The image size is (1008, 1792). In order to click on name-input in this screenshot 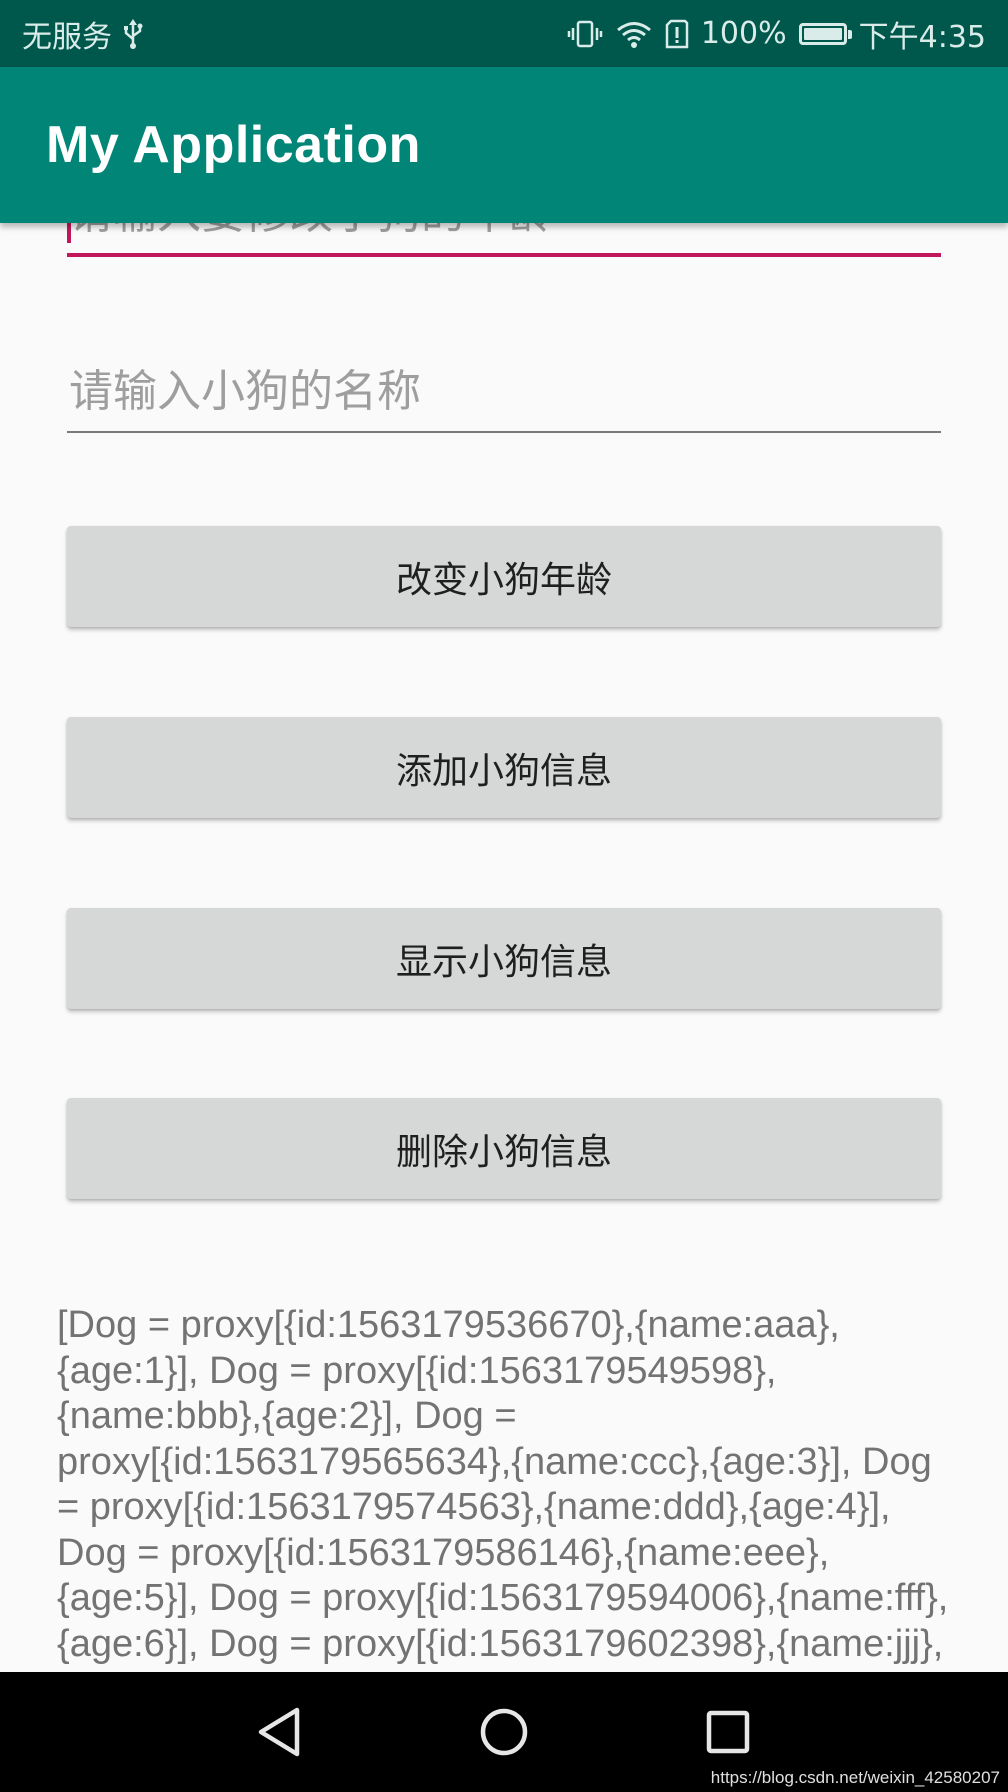, I will do `click(504, 391)`.